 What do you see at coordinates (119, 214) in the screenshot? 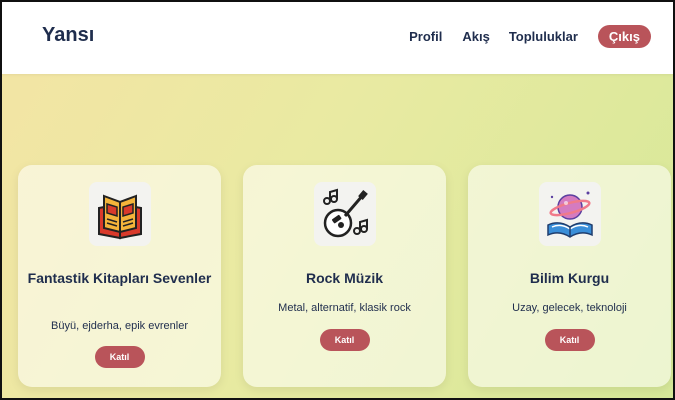
I see `open-book-icon` at bounding box center [119, 214].